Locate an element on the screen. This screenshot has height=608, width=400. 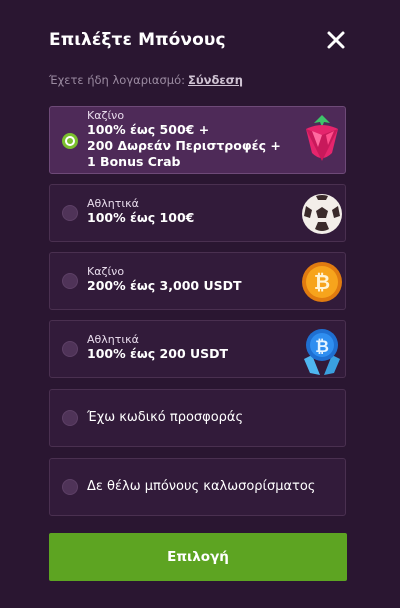
strawberry-icon is located at coordinates (322, 138).